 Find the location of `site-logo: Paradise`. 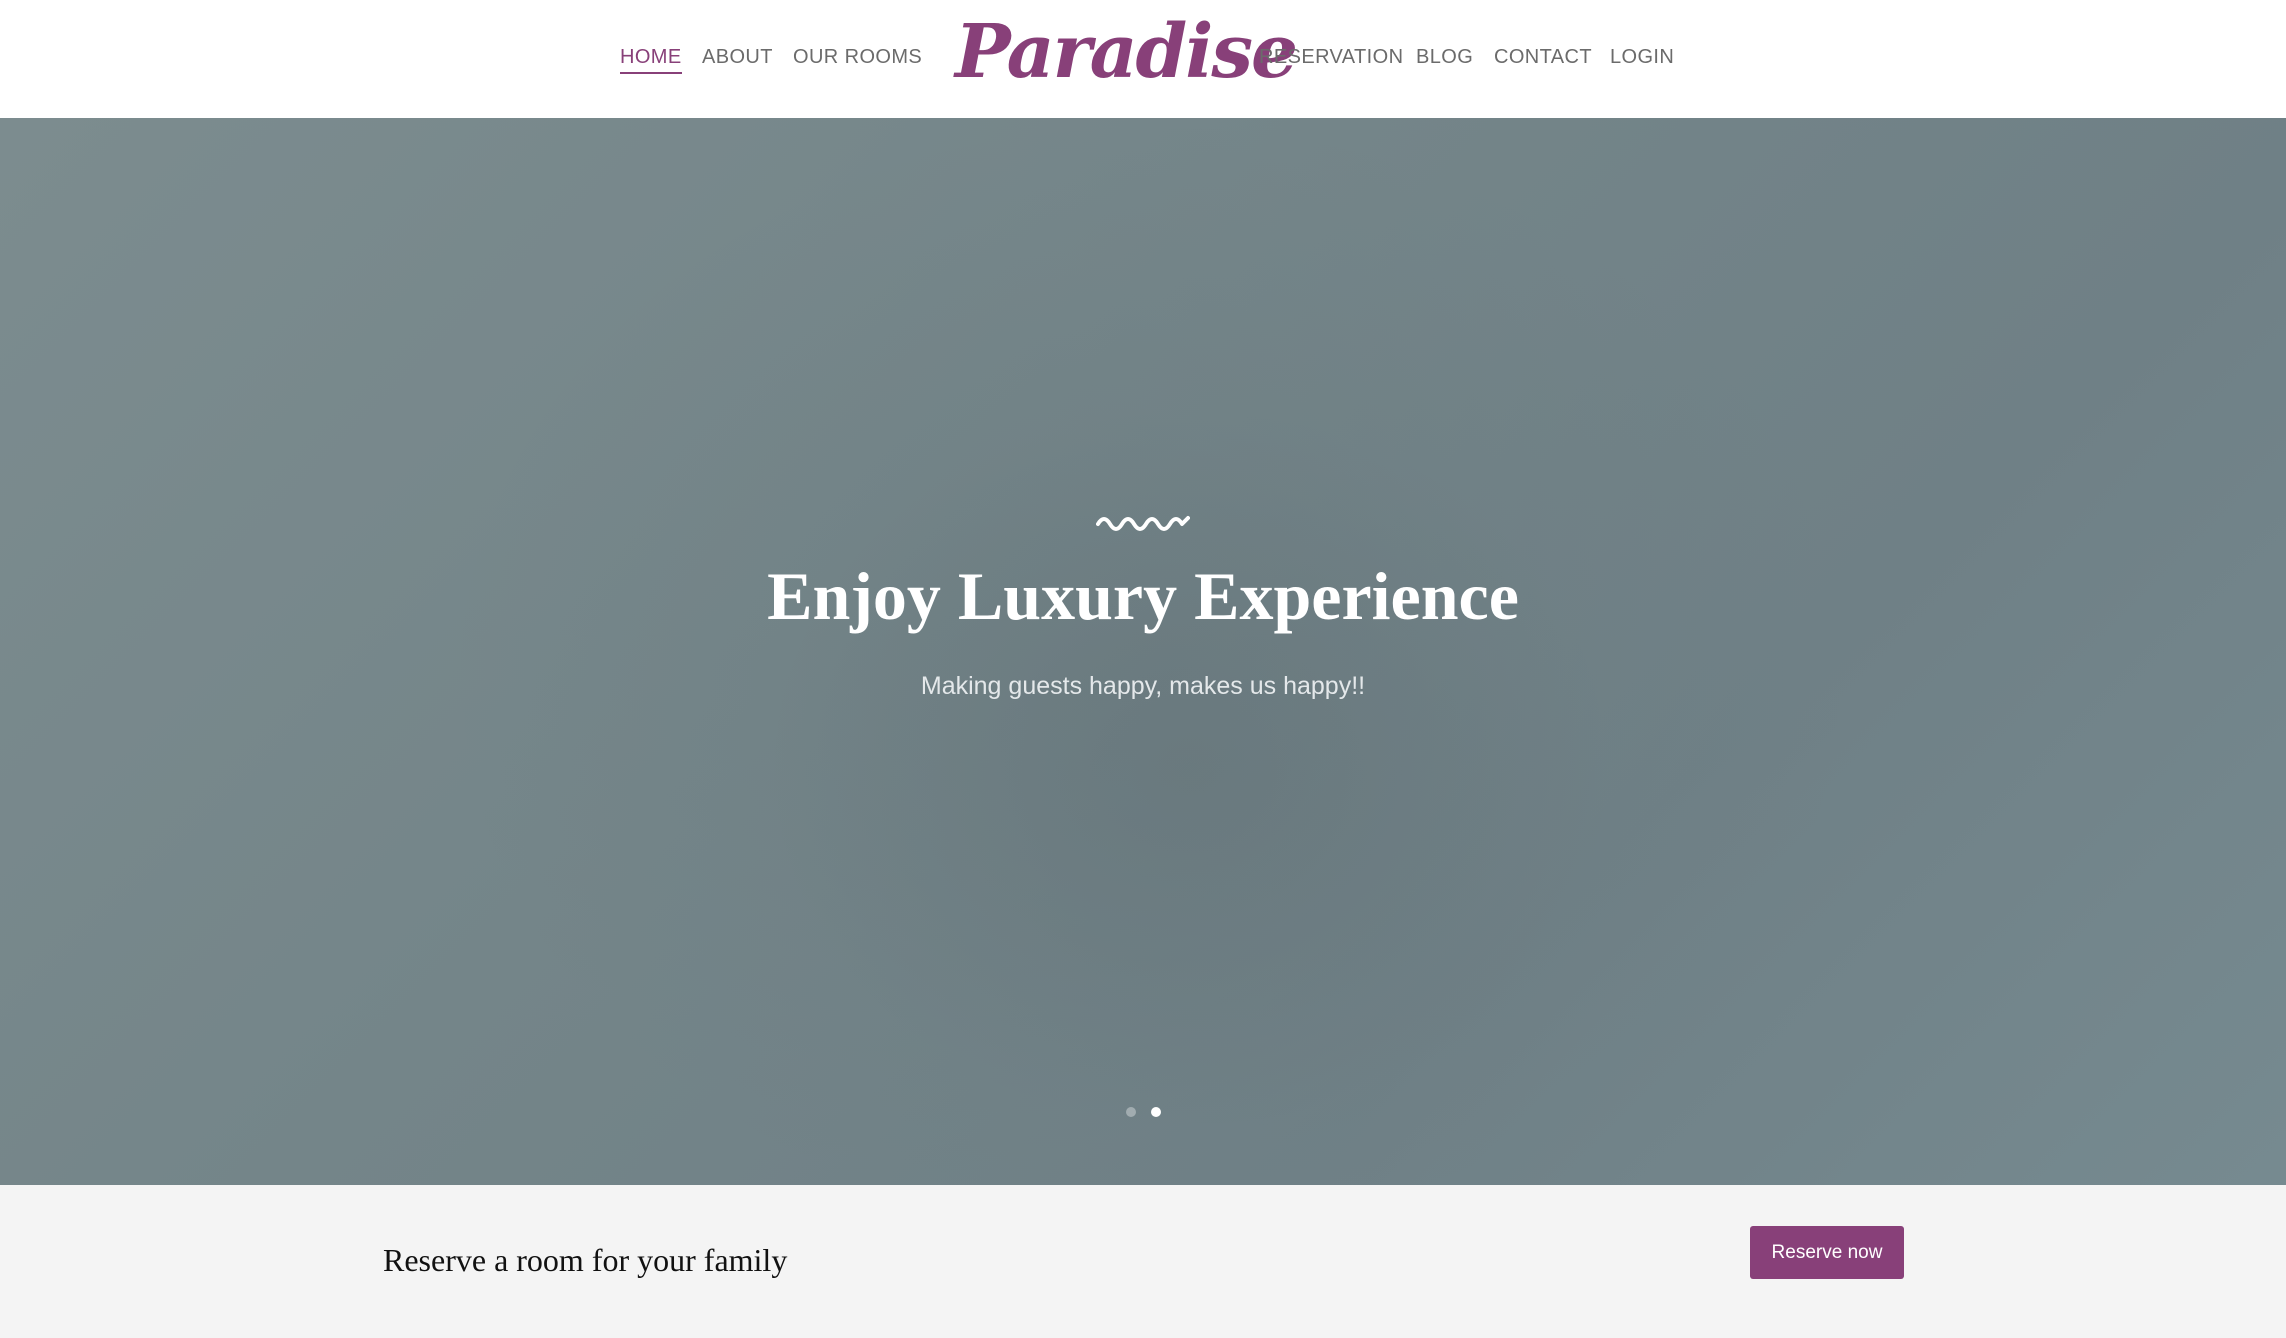

site-logo: Paradise is located at coordinates (1126, 52).